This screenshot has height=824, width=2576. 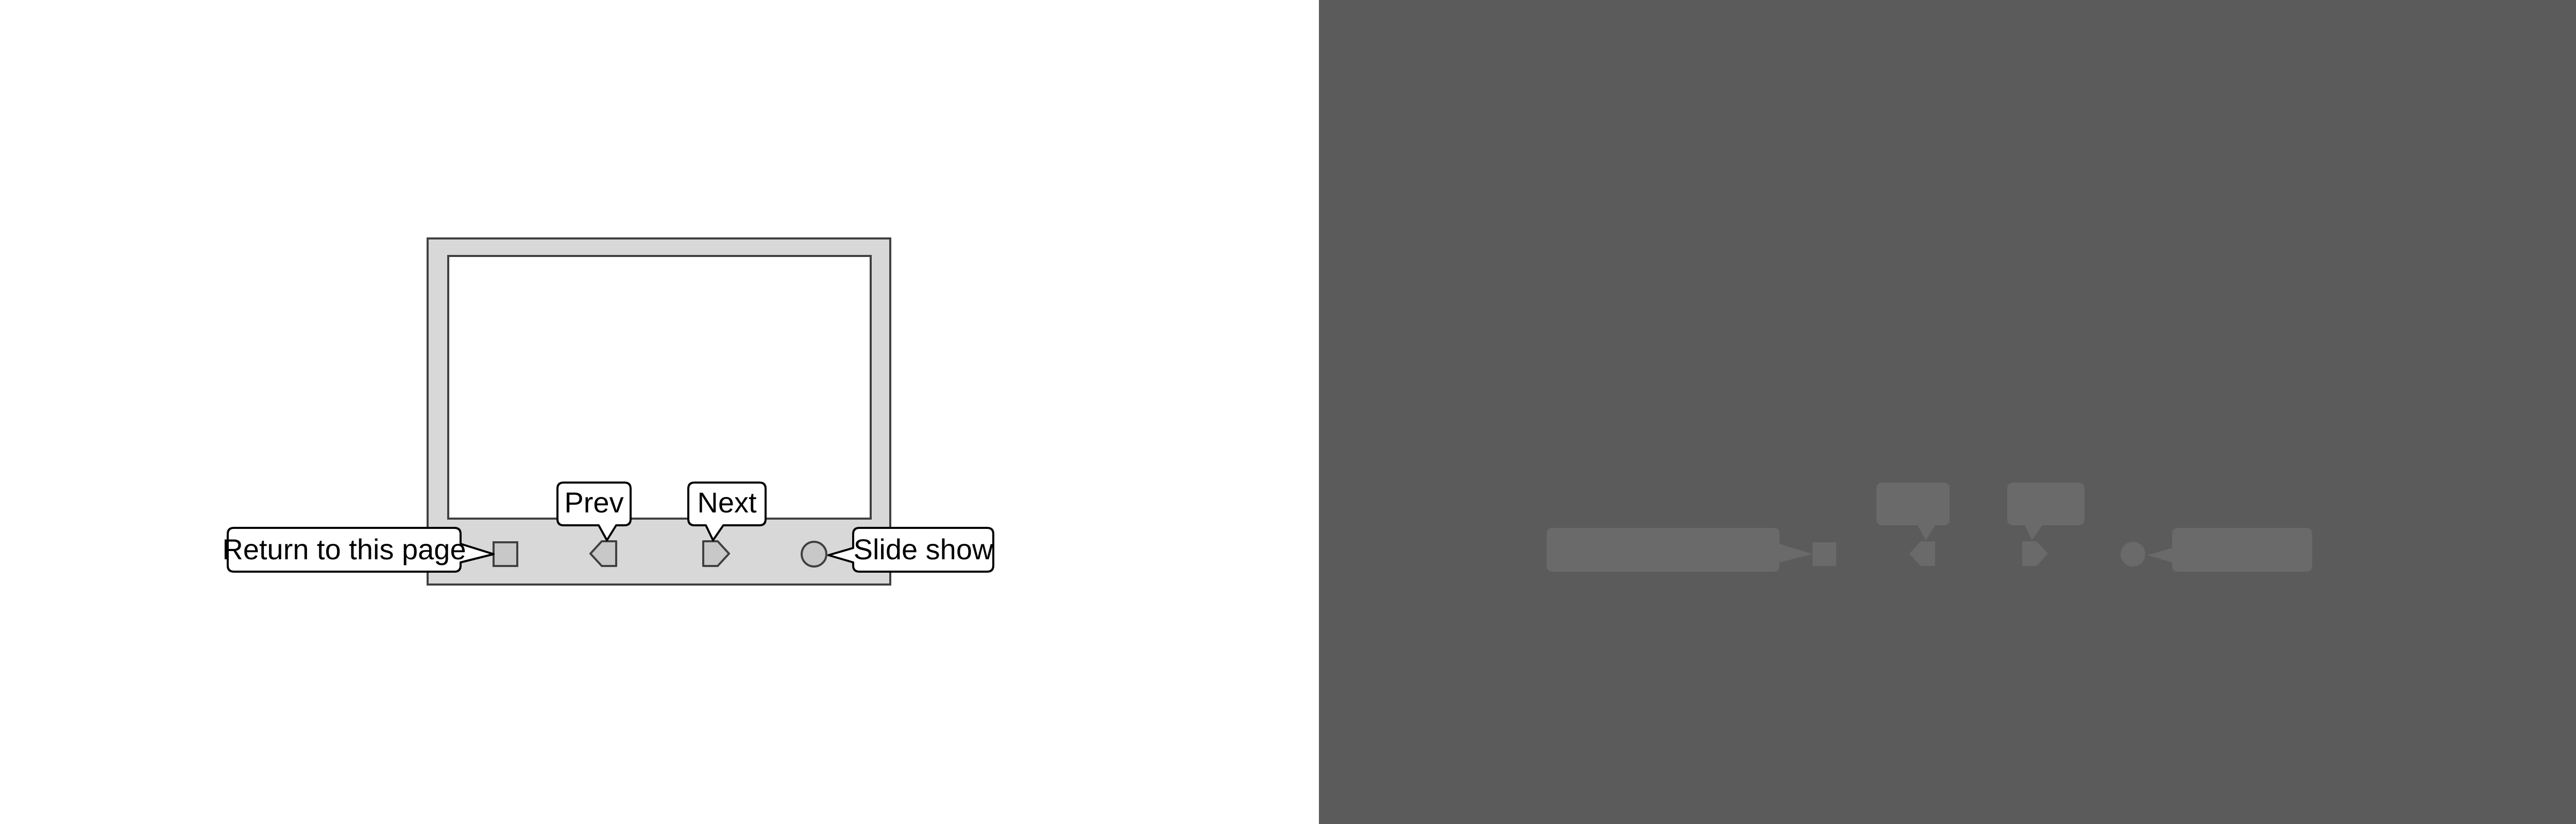 What do you see at coordinates (344, 549) in the screenshot?
I see `callout-return-label: Return to this page` at bounding box center [344, 549].